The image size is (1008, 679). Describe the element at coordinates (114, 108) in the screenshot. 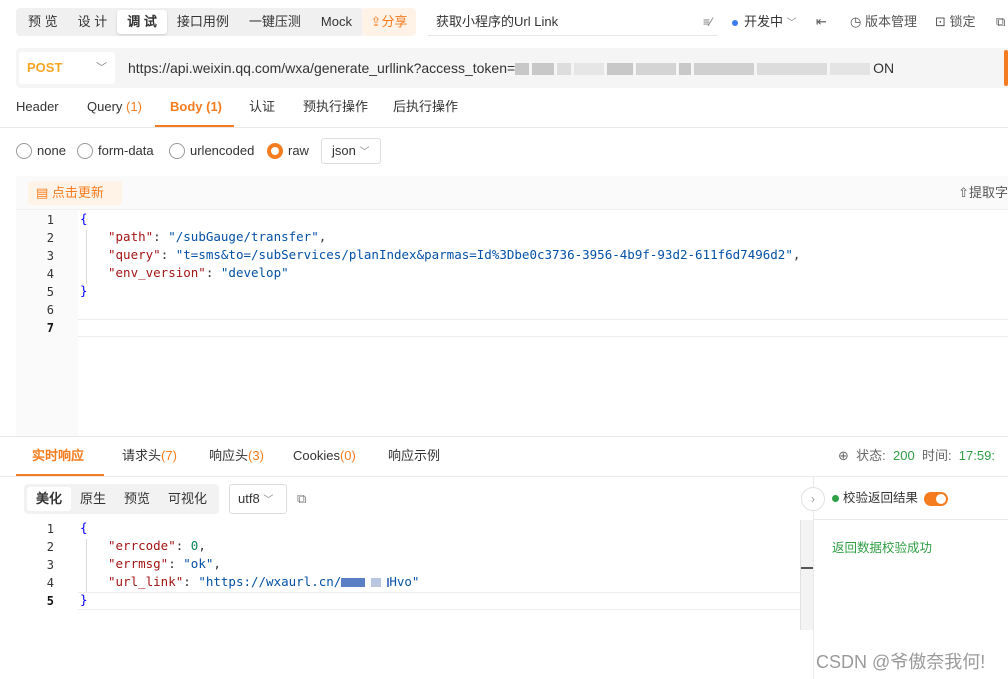

I see `tab-query: Query (1)` at that location.